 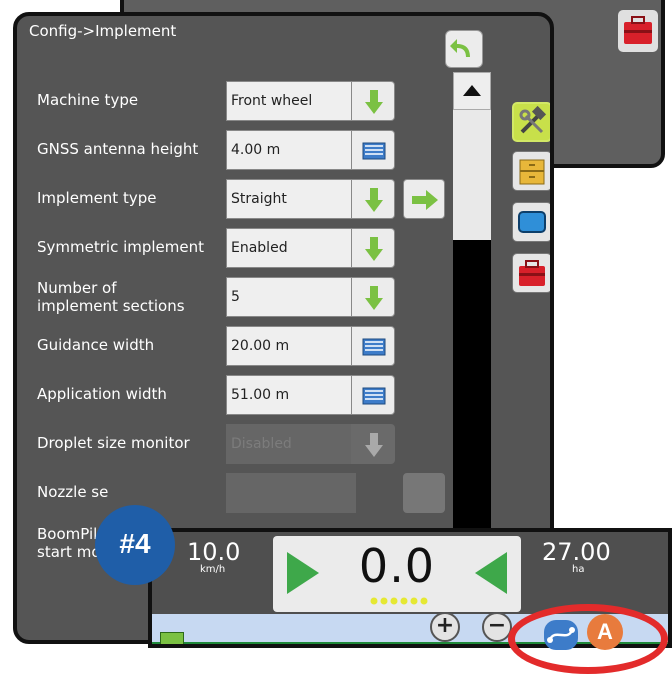 I want to click on right-arrow-icon, so click(x=425, y=200).